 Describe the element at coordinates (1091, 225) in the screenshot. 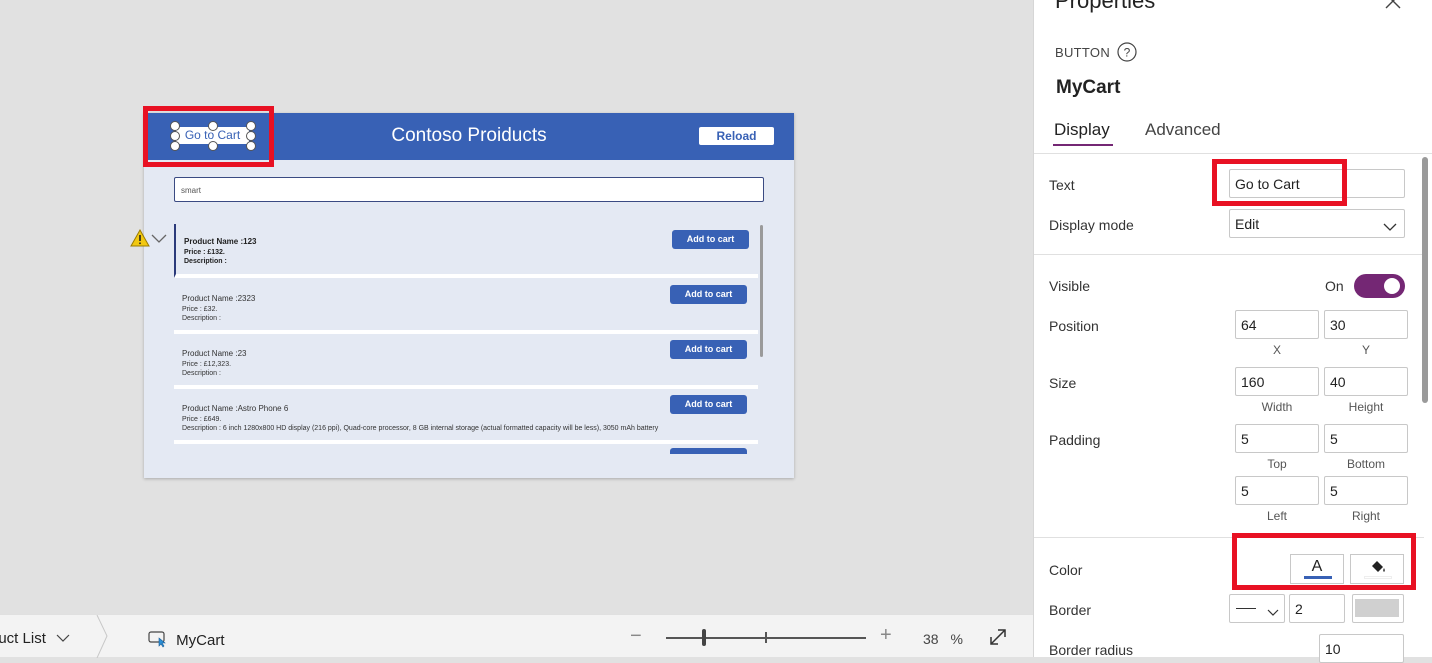

I see `display-mode-label: Display mode` at that location.